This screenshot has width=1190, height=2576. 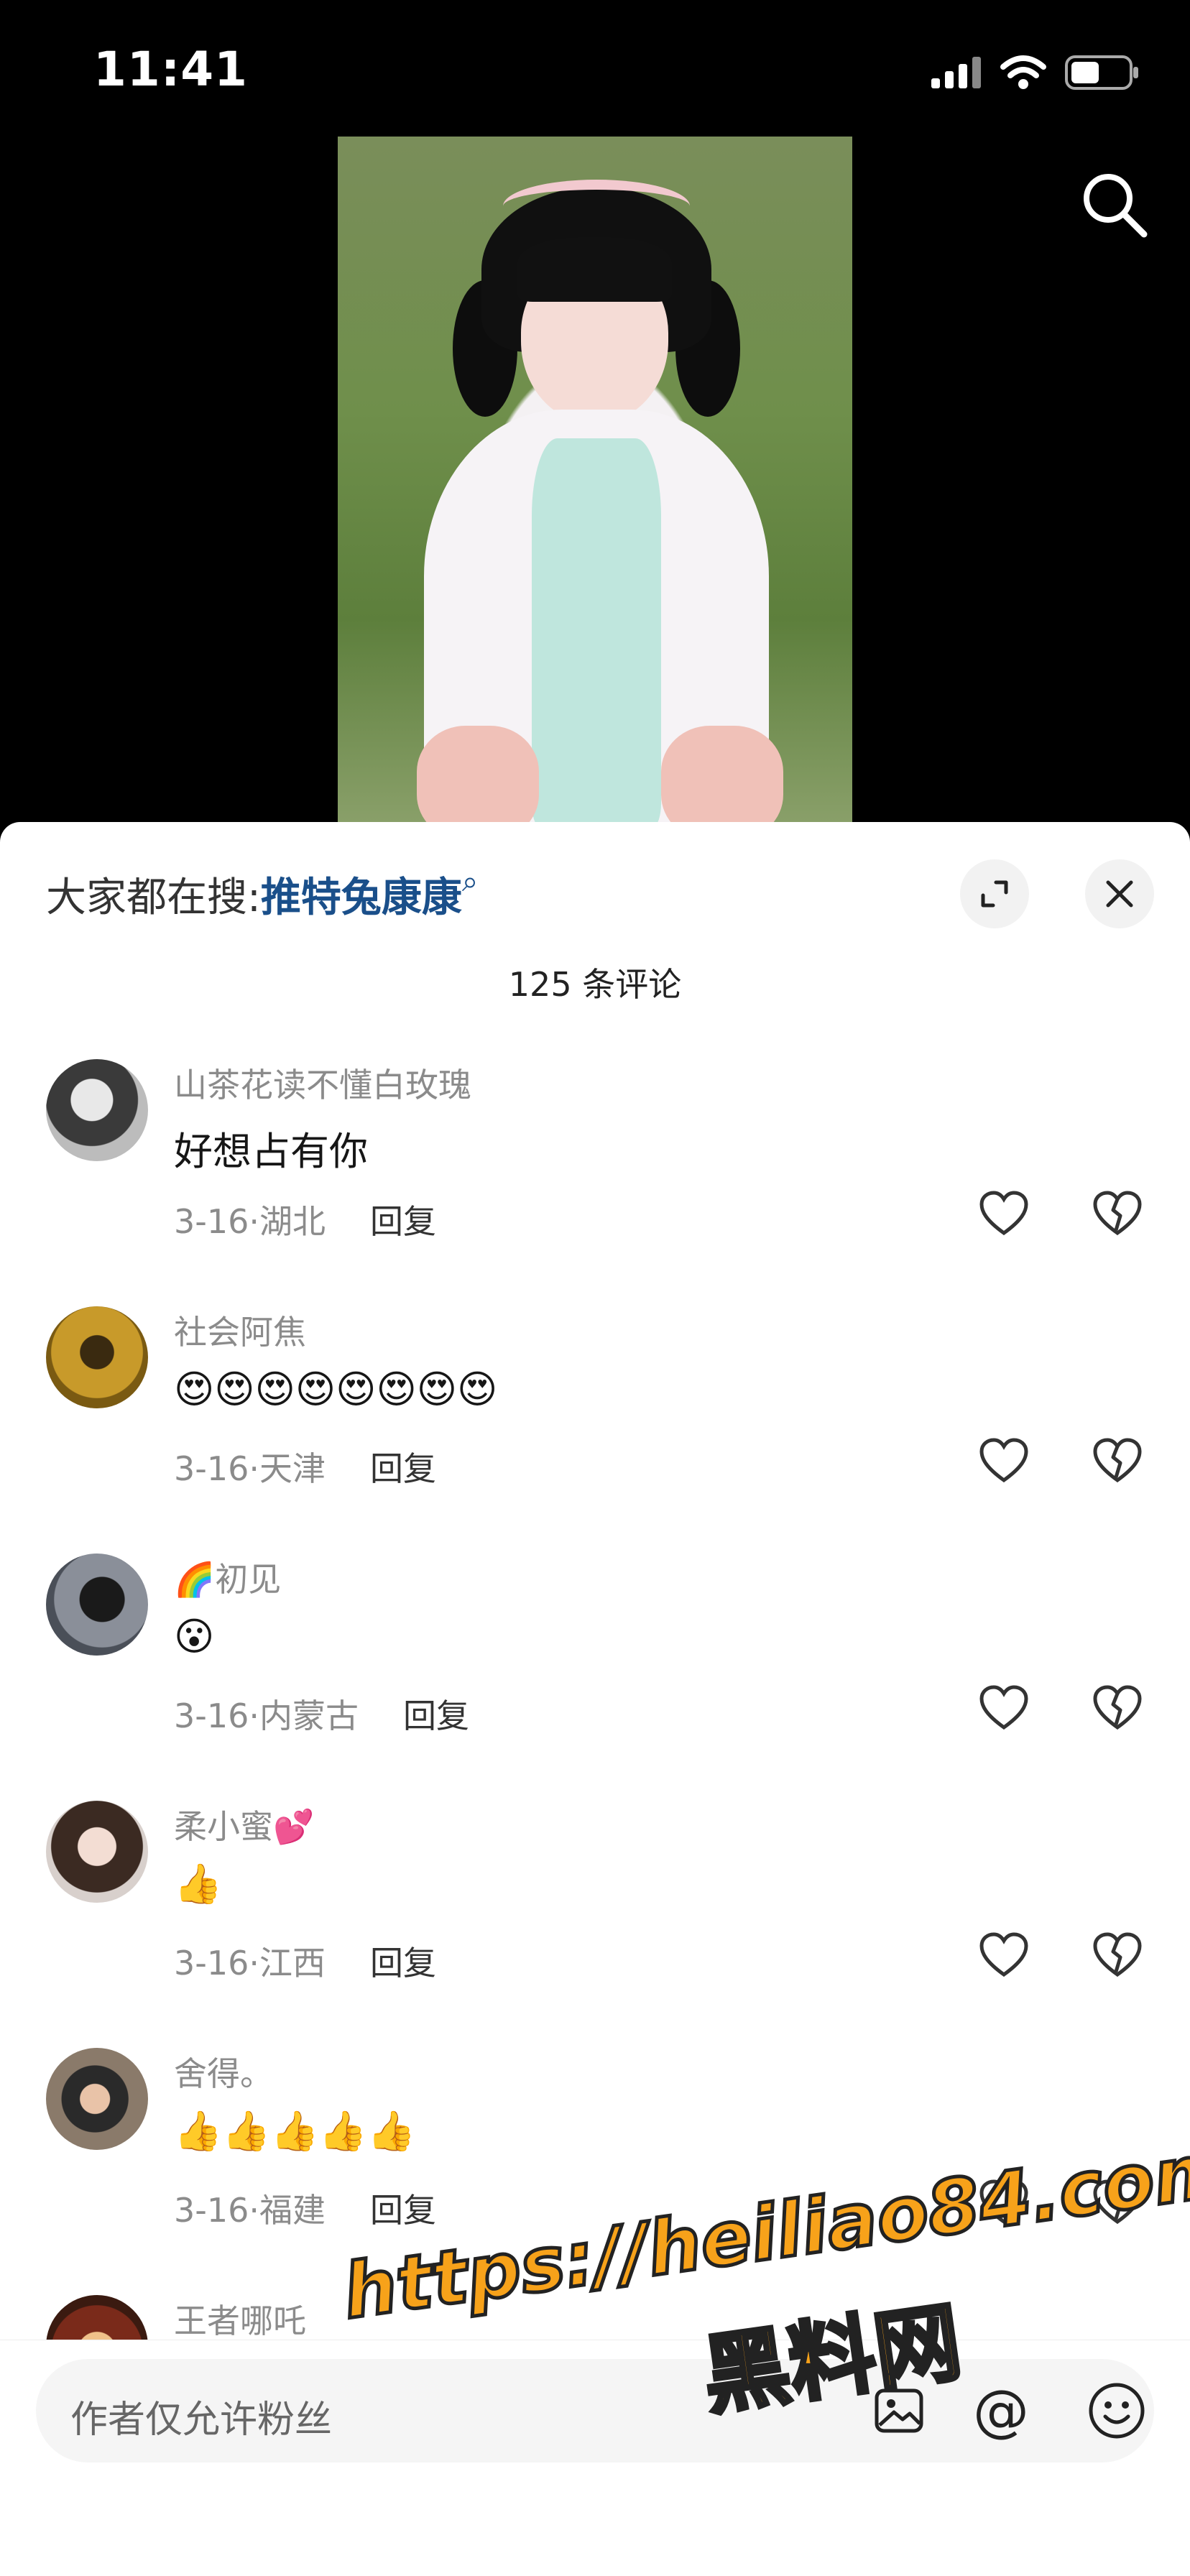 I want to click on comment-text: 😮, so click(x=194, y=1636).